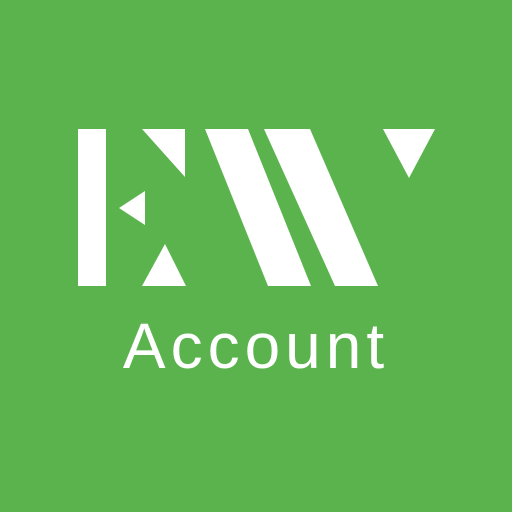 The image size is (512, 512). Describe the element at coordinates (256, 346) in the screenshot. I see `account-label: Account` at that location.